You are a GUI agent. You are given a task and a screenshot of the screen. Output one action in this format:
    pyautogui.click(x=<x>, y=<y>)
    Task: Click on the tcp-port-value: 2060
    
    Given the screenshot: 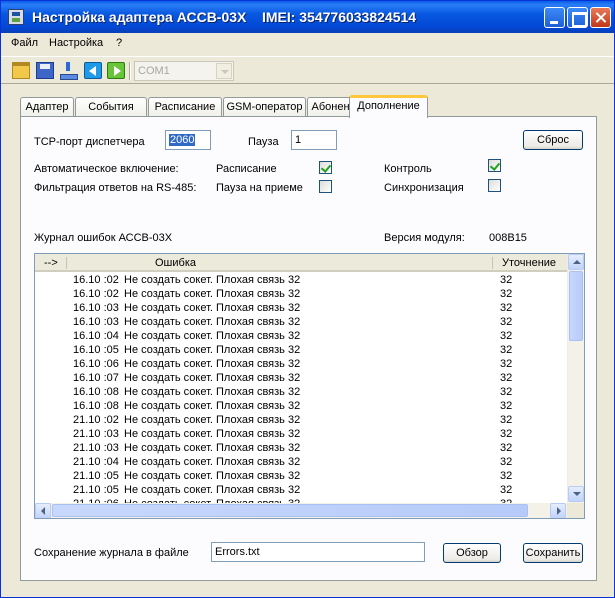 What is the action you would take?
    pyautogui.click(x=182, y=140)
    